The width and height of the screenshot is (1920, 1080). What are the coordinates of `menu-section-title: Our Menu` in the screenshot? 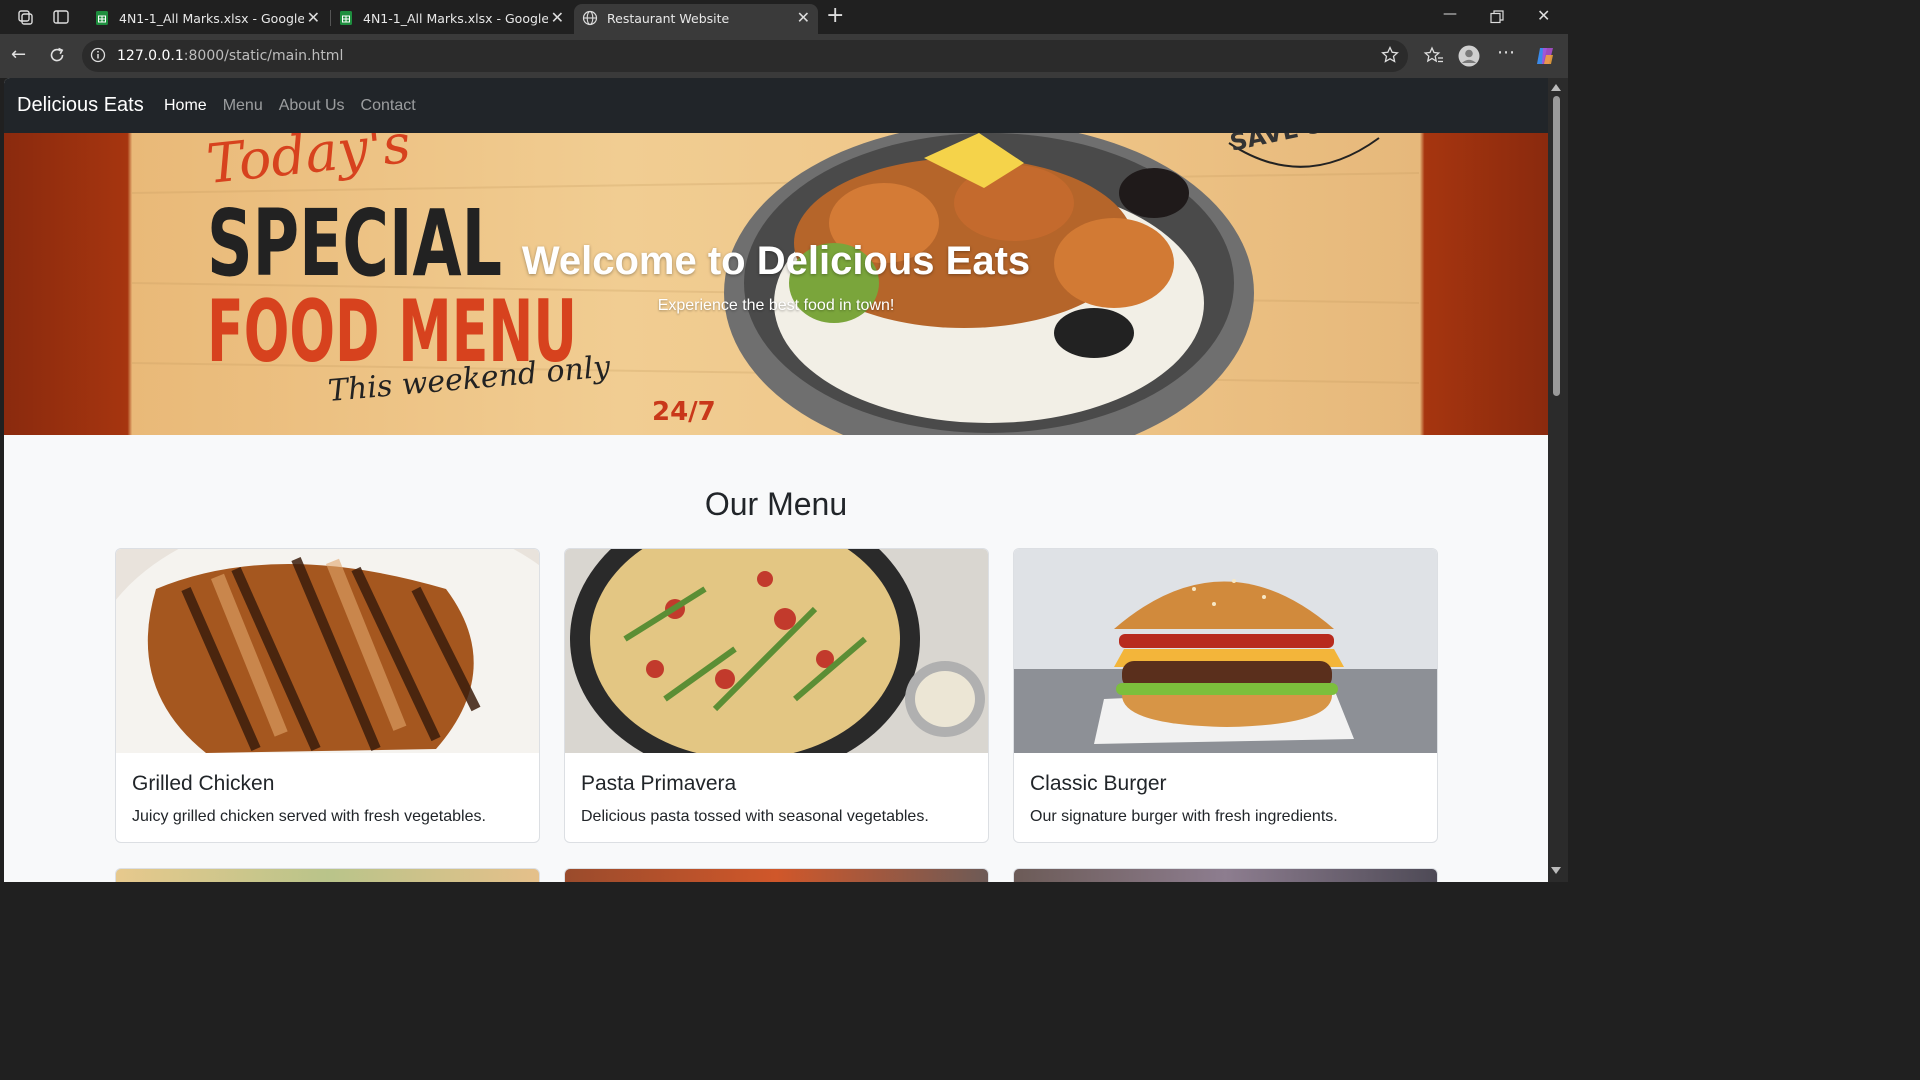 It's located at (776, 504).